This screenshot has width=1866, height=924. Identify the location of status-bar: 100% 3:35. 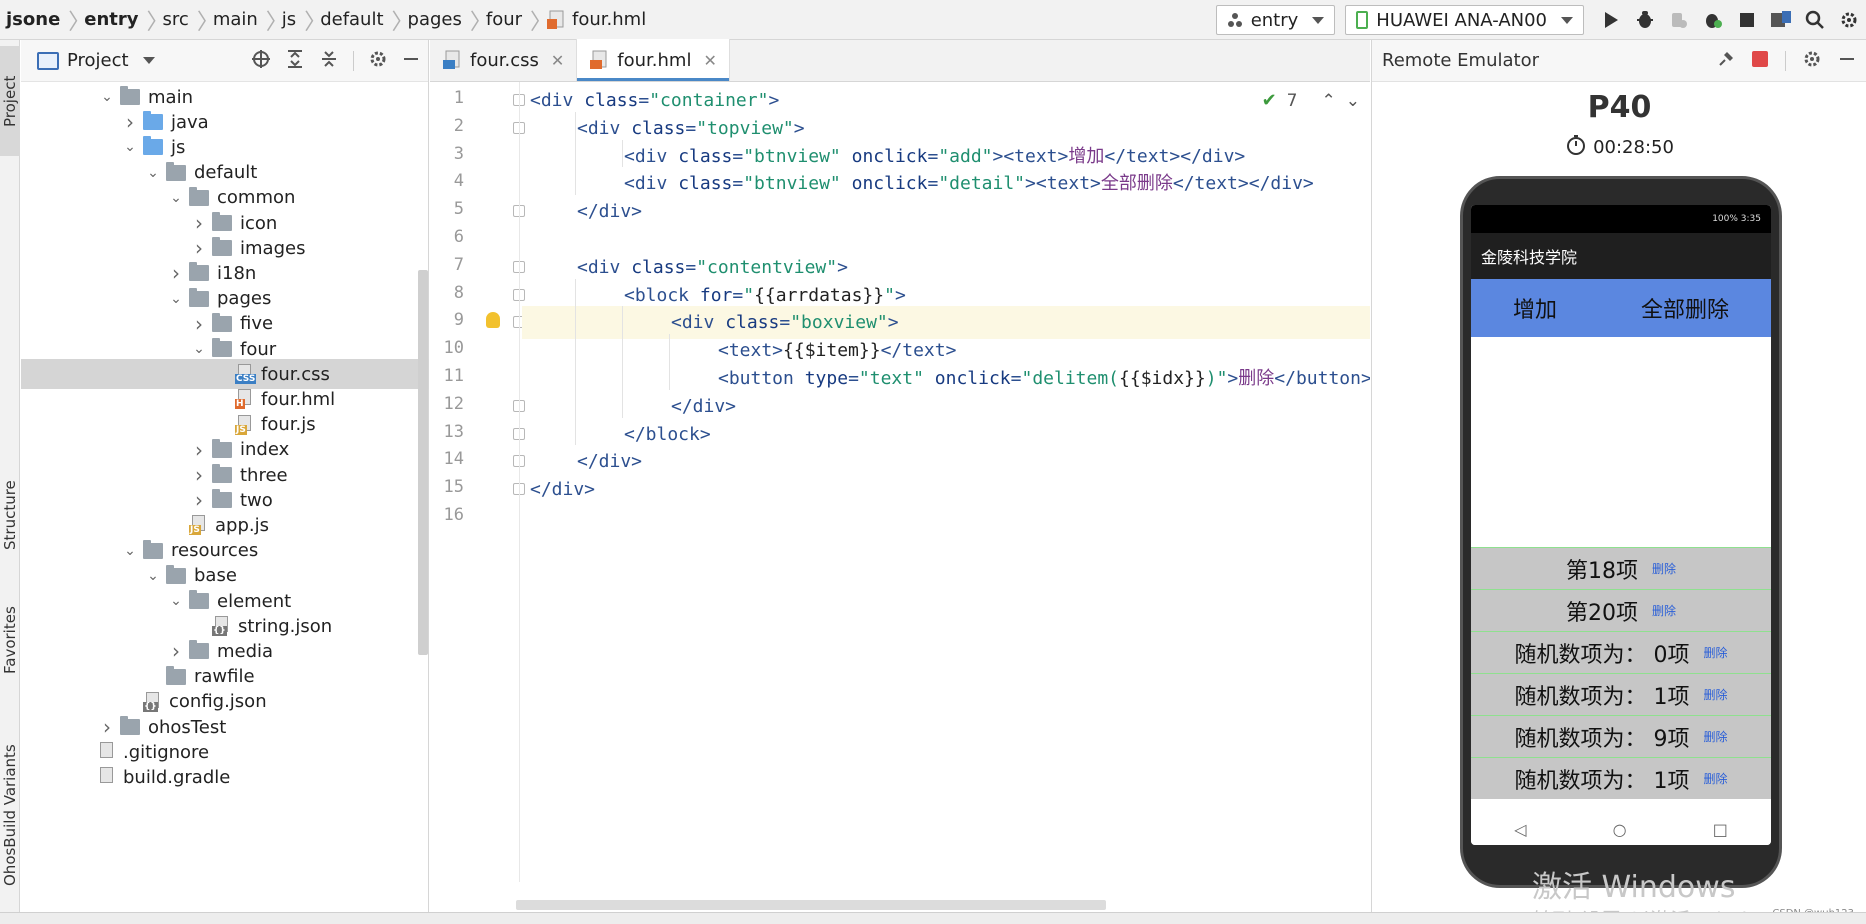
(1621, 219).